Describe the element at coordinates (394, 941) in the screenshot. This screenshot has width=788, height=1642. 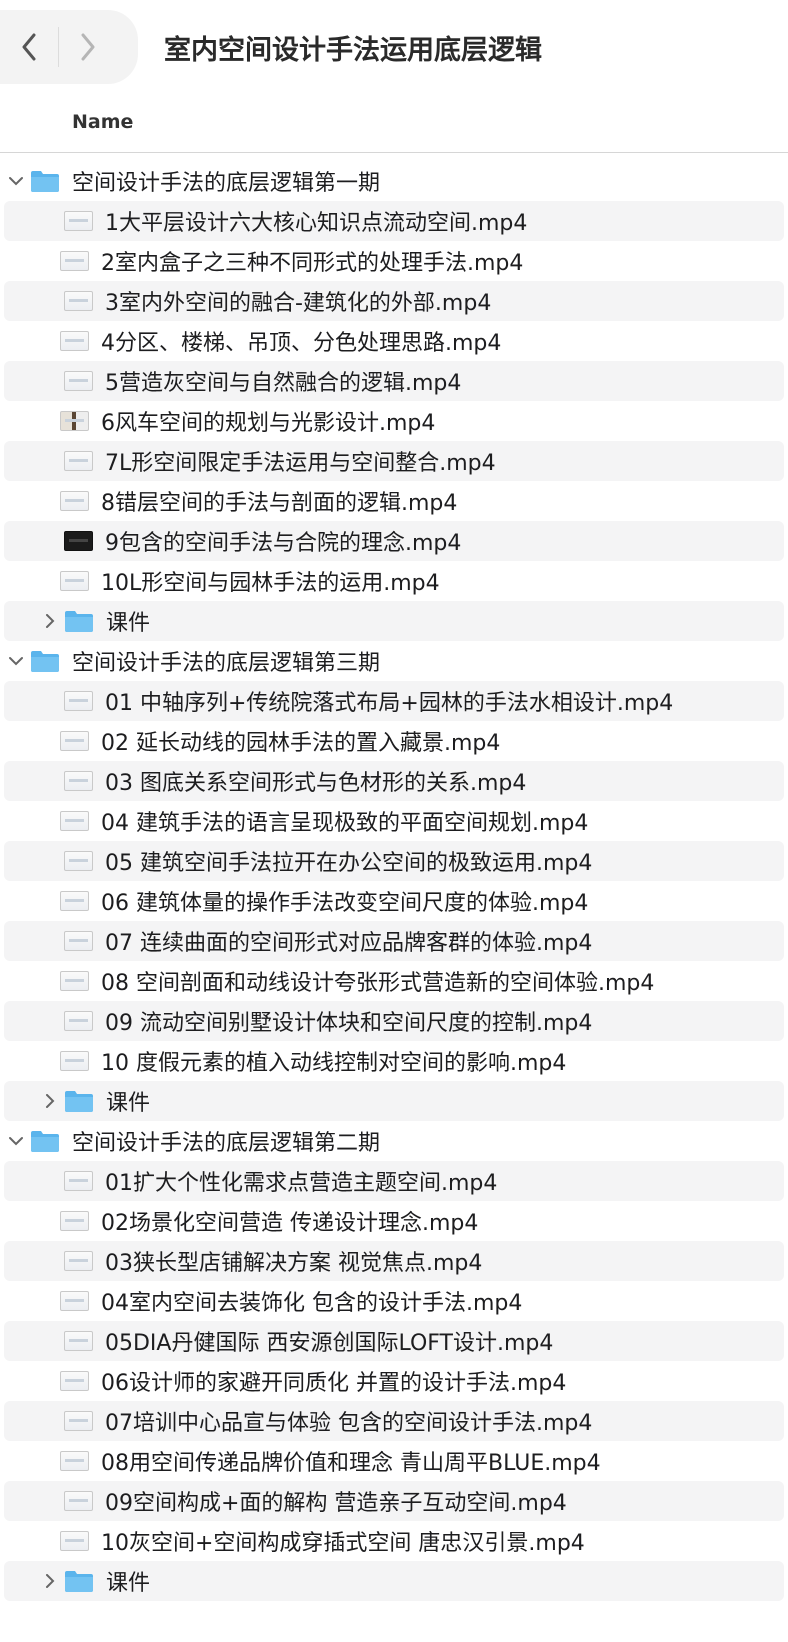
I see `file-row: 07 连续曲面的空间形式对应品牌客群的体验.mp4` at that location.